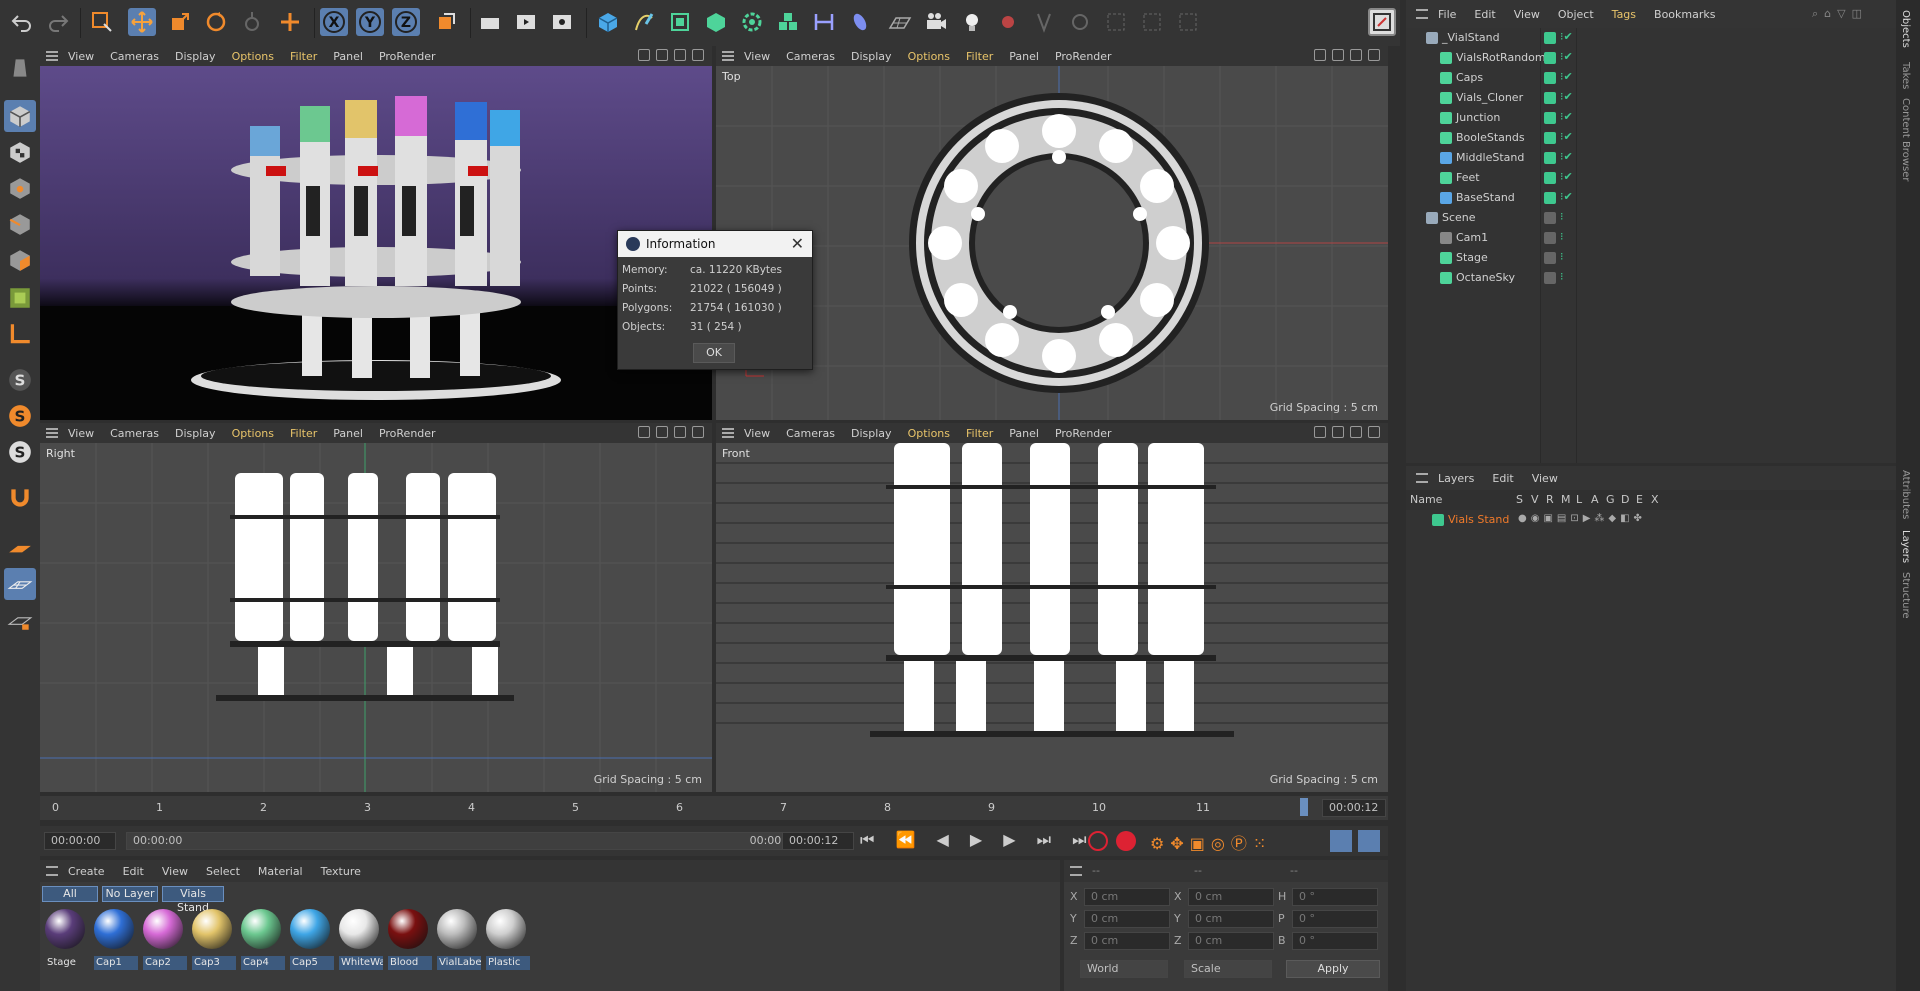 The height and width of the screenshot is (991, 1920). Describe the element at coordinates (1651, 138) in the screenshot. I see `object-row: BooleStands ⁝✔` at that location.